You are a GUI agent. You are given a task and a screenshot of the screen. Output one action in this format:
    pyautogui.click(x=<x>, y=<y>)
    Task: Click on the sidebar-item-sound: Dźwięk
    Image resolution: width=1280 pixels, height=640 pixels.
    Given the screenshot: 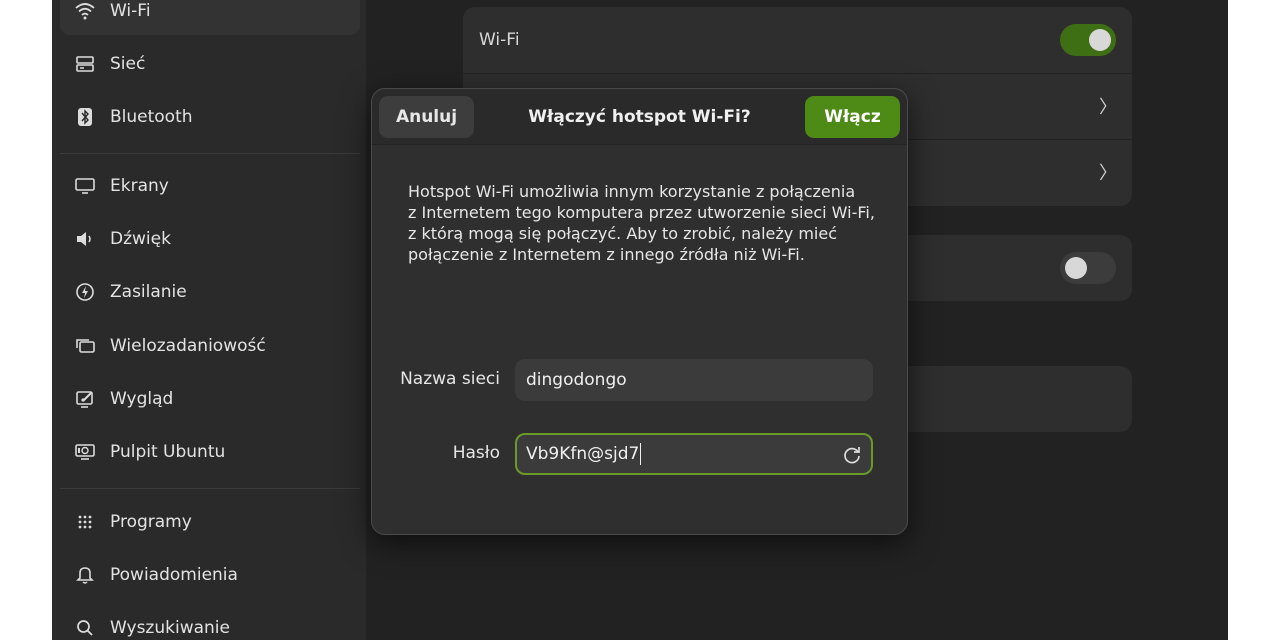 What is the action you would take?
    pyautogui.click(x=210, y=239)
    